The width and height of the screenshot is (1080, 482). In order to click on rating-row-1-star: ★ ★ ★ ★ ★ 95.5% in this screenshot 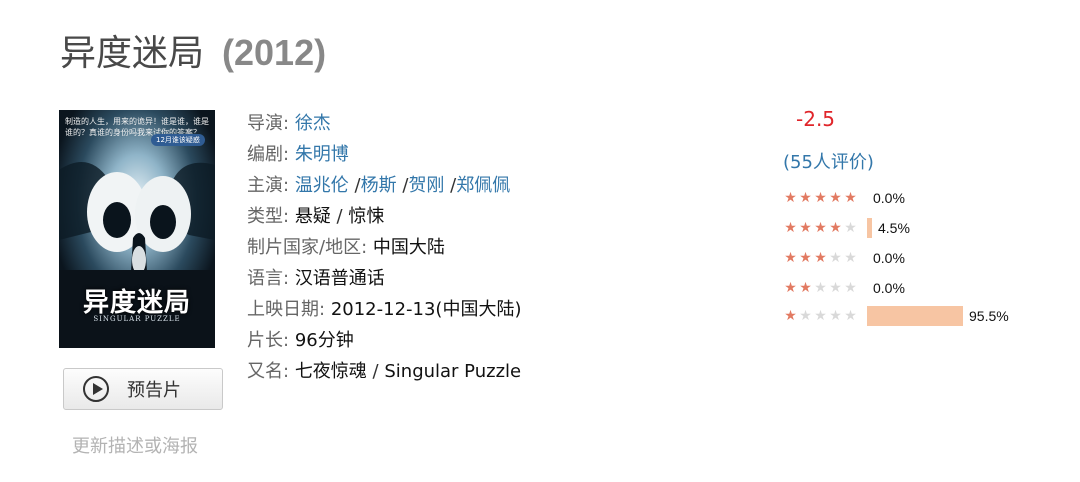, I will do `click(896, 316)`.